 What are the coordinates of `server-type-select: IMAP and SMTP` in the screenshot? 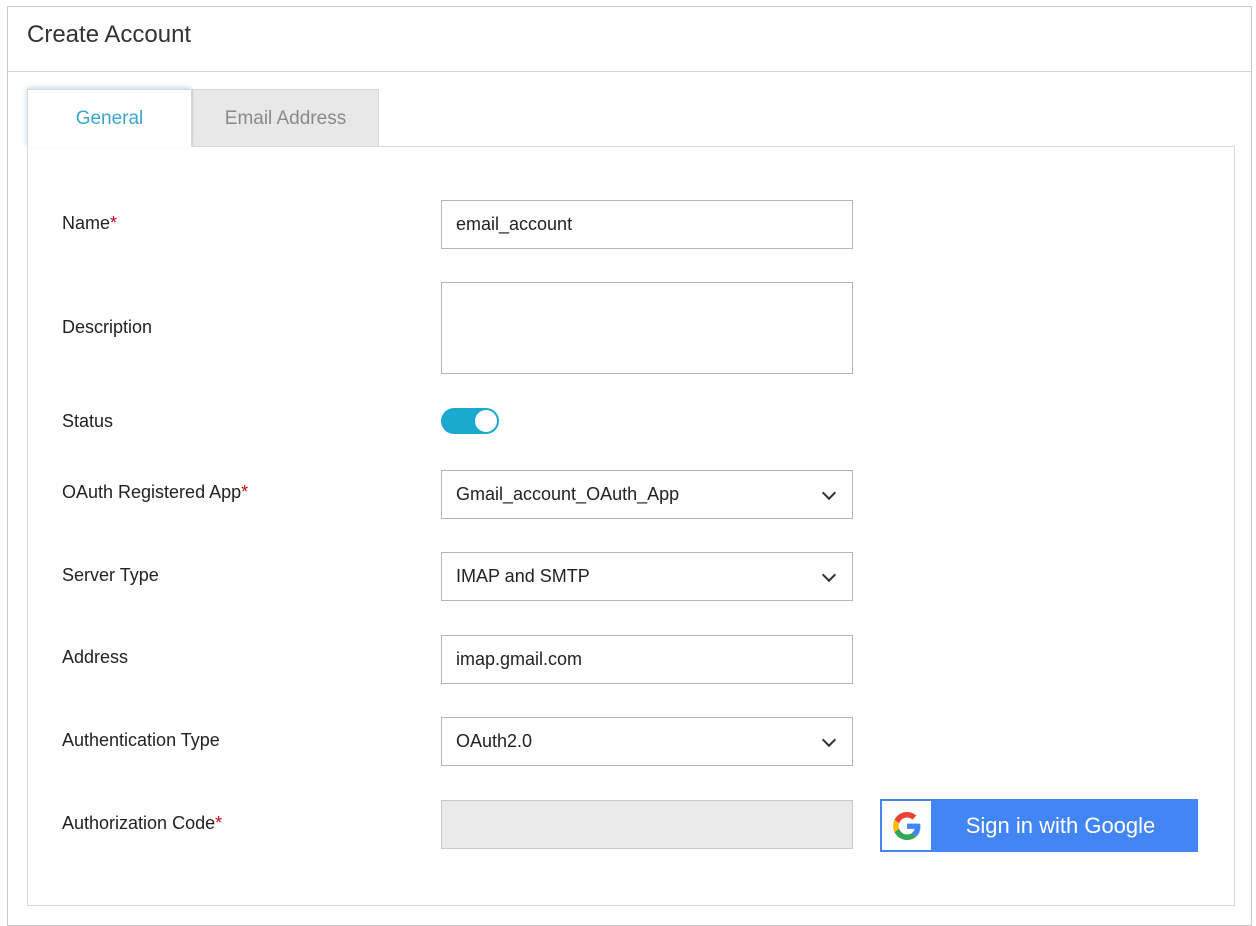 It's located at (647, 576).